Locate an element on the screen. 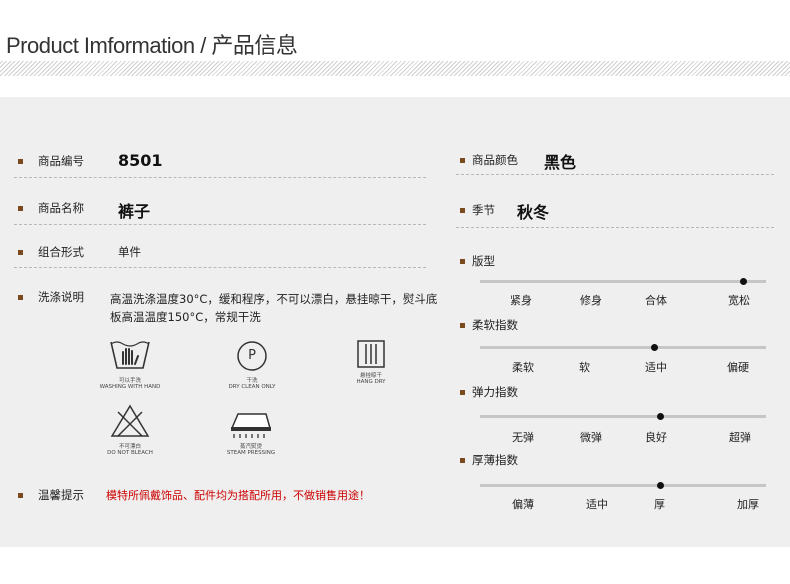  scale-title-softness: 柔软指数 is located at coordinates (495, 325).